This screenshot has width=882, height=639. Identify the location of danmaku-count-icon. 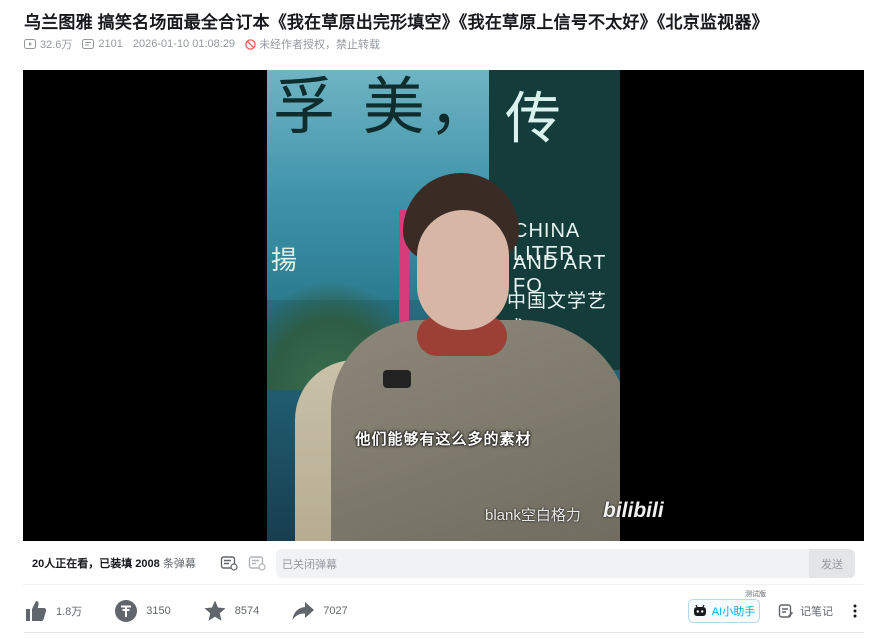
(88, 44).